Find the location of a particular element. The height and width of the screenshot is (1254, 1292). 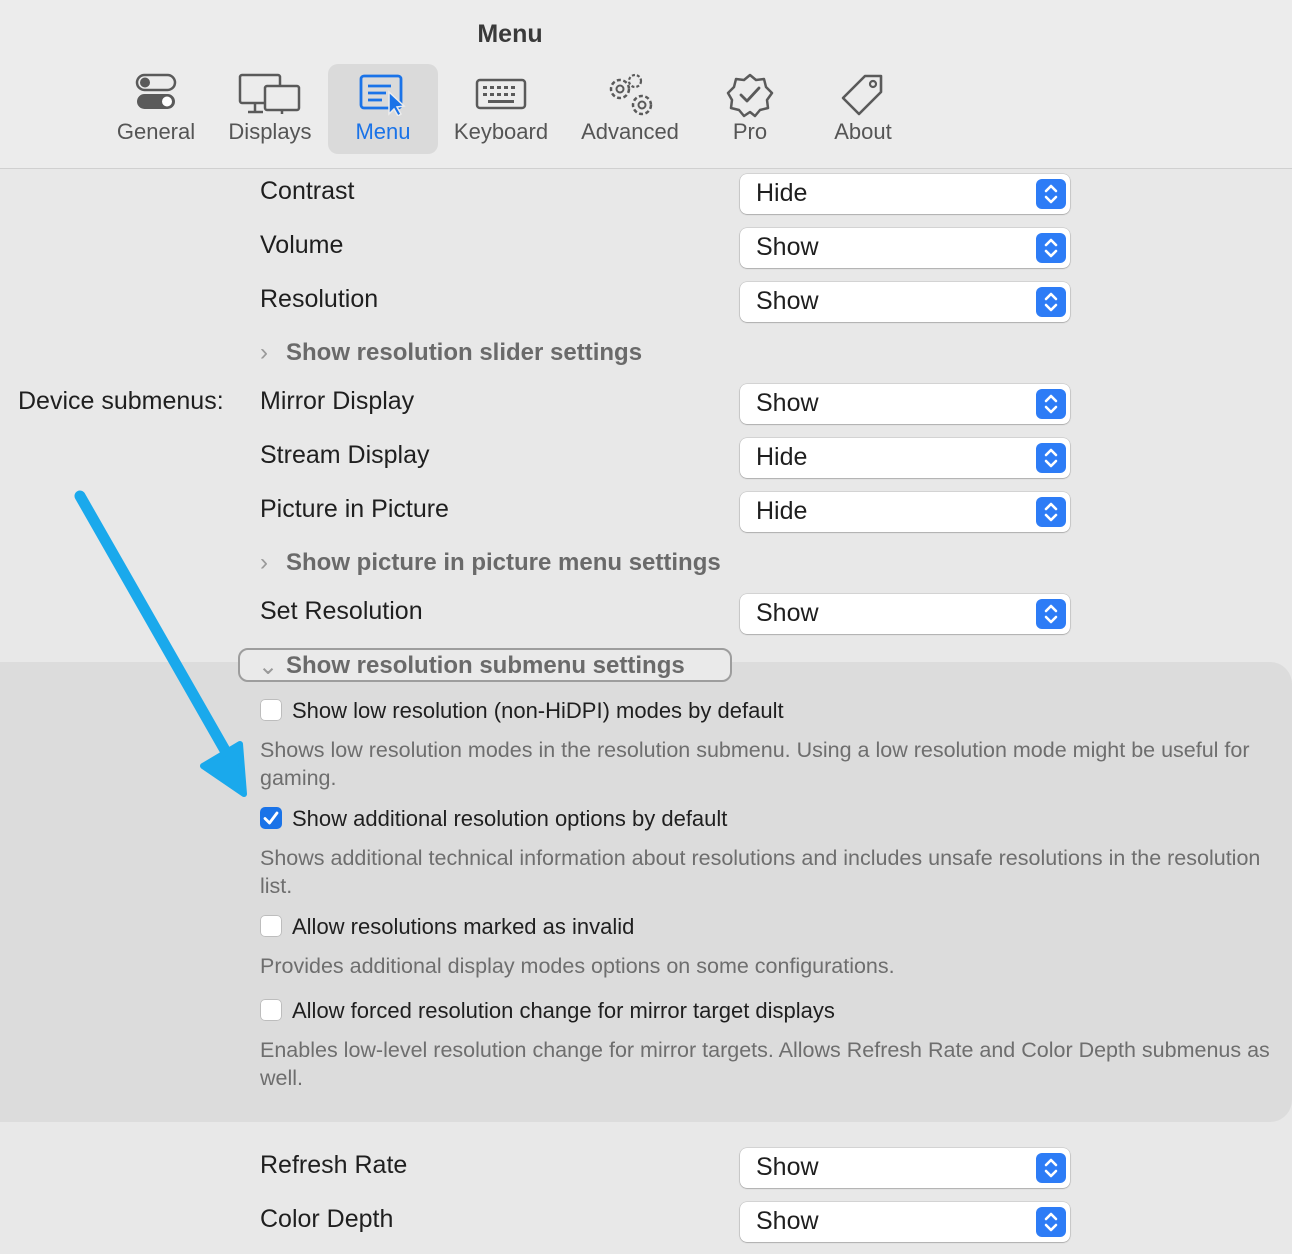

mirror-display-label: Mirror Display is located at coordinates (337, 401).